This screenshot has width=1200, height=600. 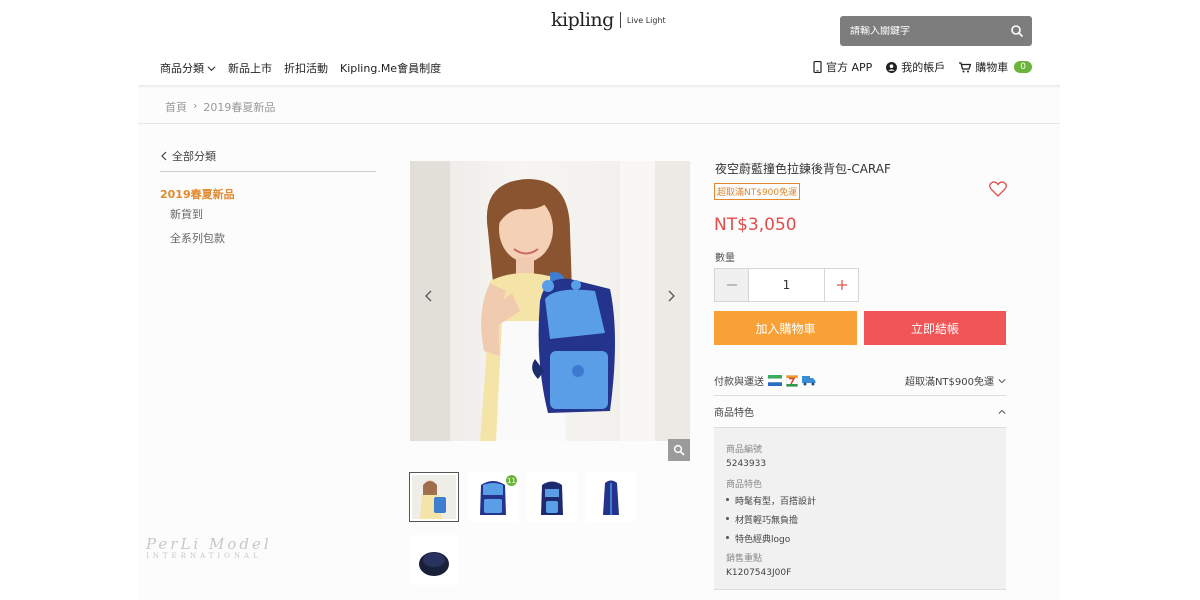 I want to click on logo-tagline: Live Light, so click(x=646, y=20).